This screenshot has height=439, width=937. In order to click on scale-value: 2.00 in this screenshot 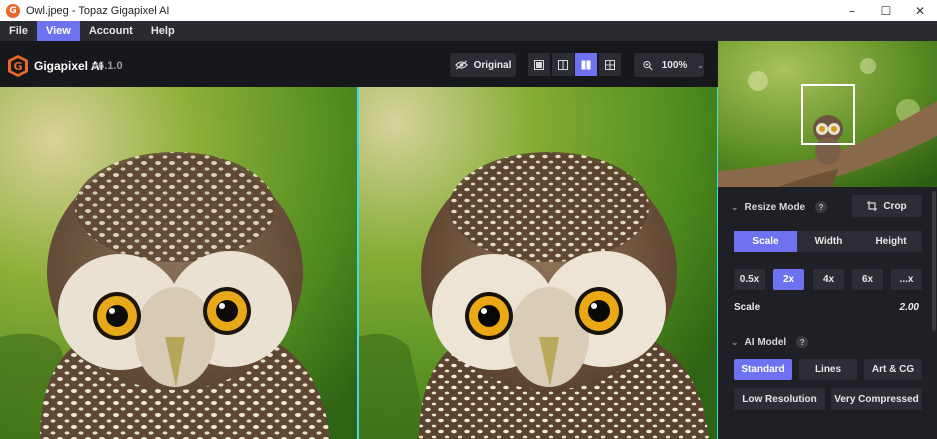, I will do `click(909, 307)`.